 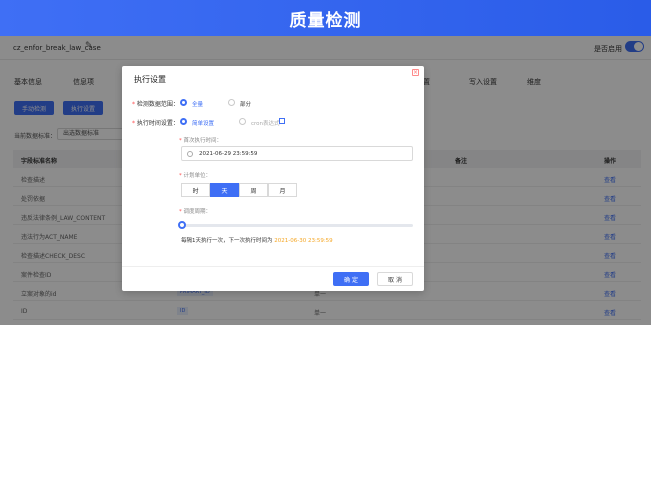 What do you see at coordinates (415, 72) in the screenshot?
I see `close-icon: ×` at bounding box center [415, 72].